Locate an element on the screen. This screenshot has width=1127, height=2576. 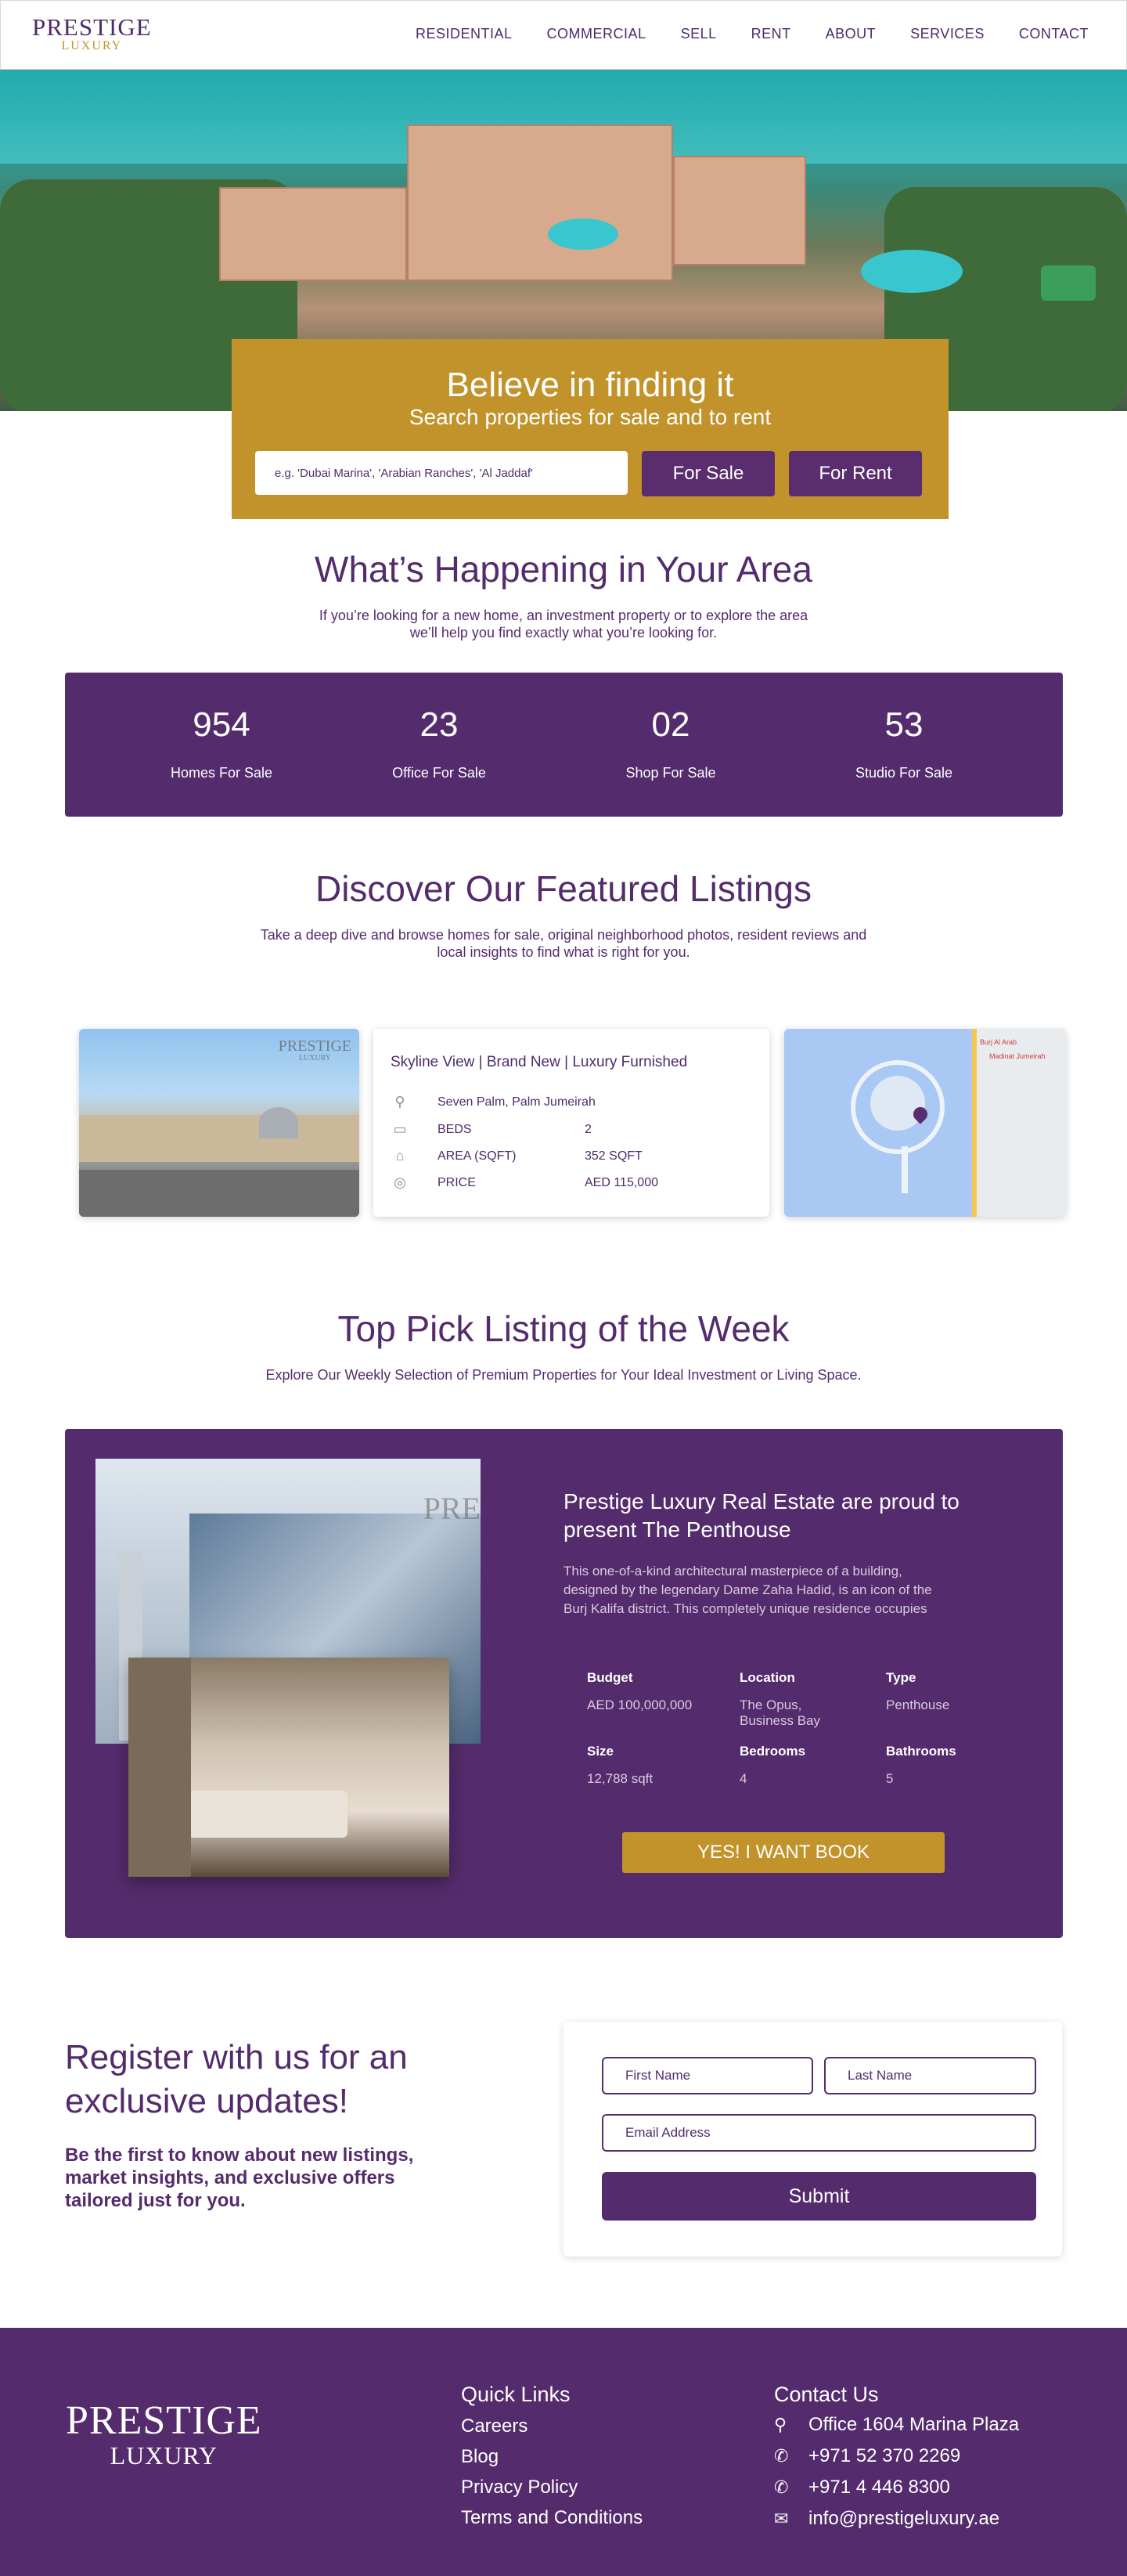
area-label: AREA (SQFT) is located at coordinates (477, 1156).